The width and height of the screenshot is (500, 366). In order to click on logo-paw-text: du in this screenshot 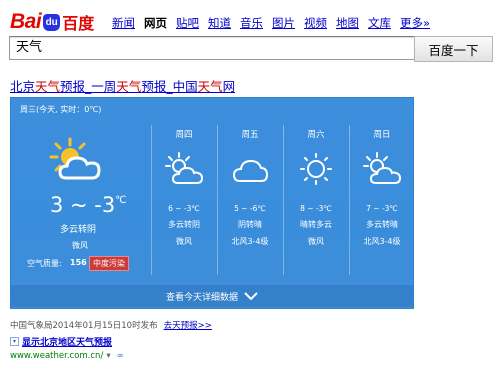, I will do `click(51, 22)`.